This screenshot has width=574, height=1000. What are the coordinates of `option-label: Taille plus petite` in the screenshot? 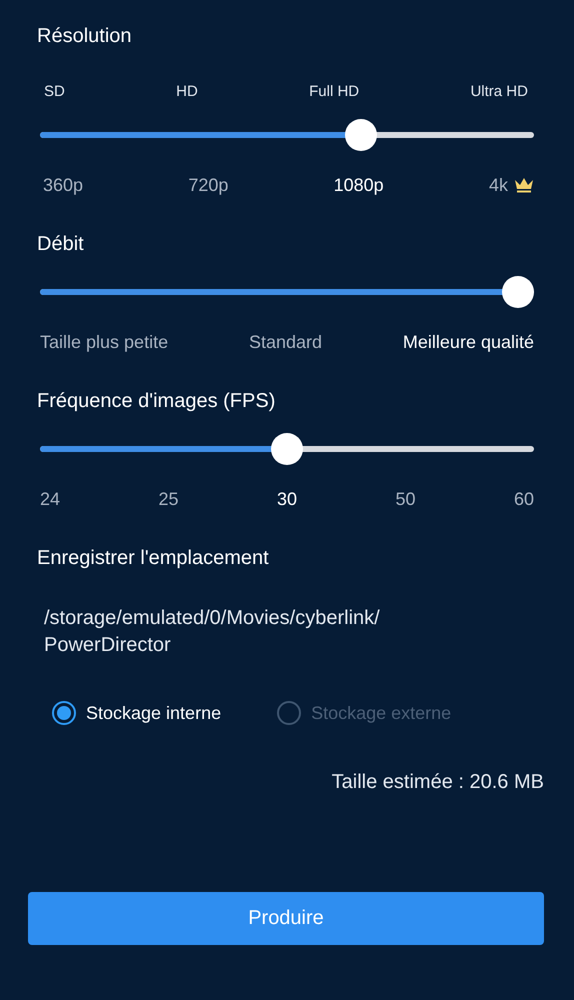 It's located at (104, 342).